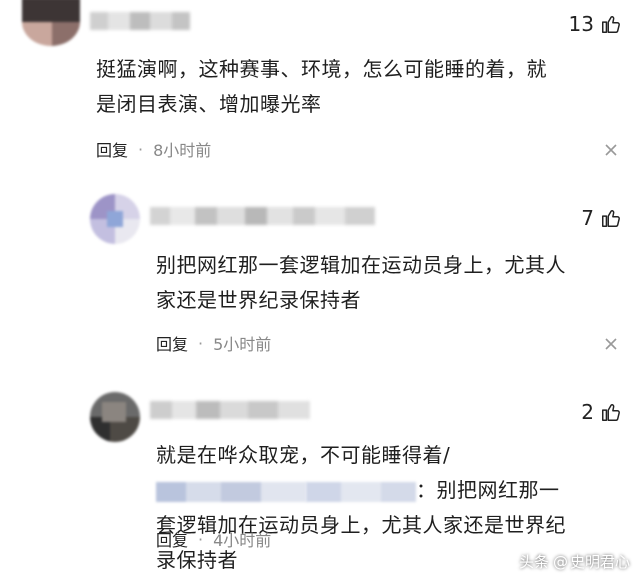  Describe the element at coordinates (321, 86) in the screenshot. I see `comment-text: 挺猛演啊，这种赛事、环境，怎么可能睡的着，就是闭目表演、增加曝光率` at that location.